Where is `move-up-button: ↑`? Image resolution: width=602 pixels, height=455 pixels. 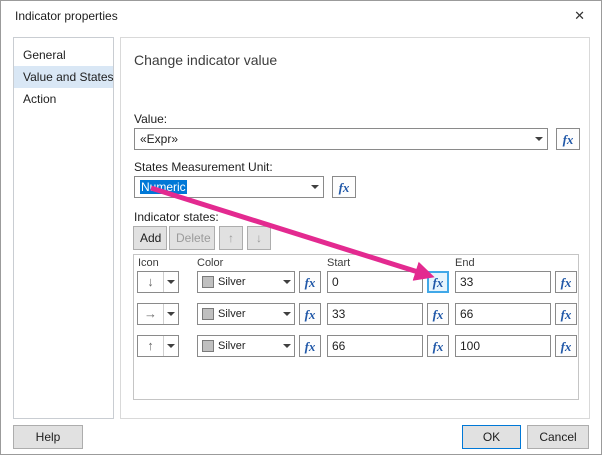
move-up-button: ↑ is located at coordinates (231, 238).